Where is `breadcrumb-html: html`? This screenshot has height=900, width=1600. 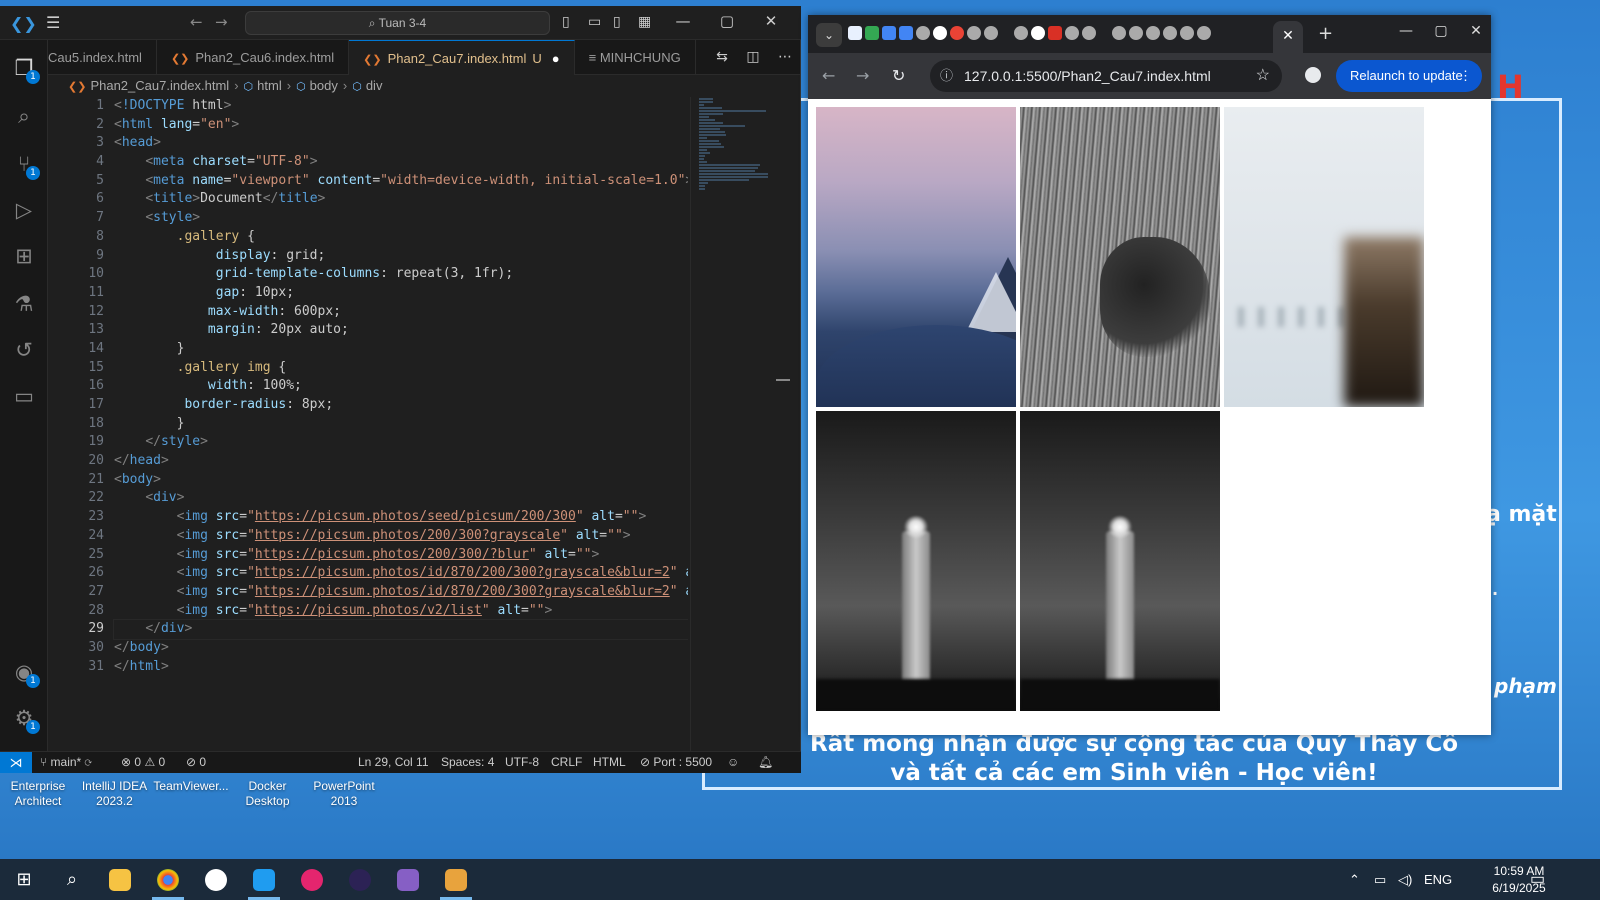 breadcrumb-html: html is located at coordinates (269, 85).